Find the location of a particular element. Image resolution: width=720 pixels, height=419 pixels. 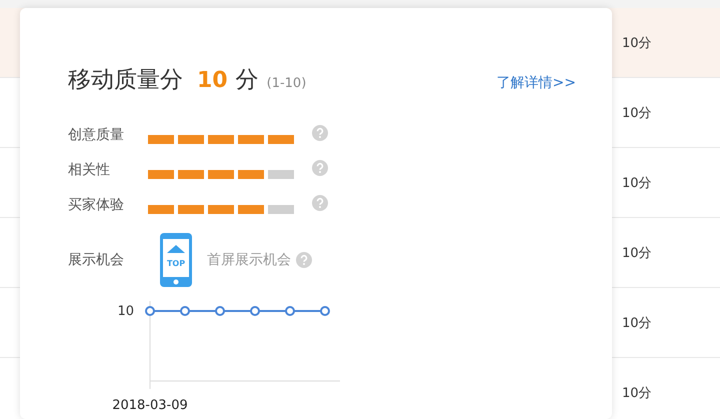

metric-label: 买家体验 is located at coordinates (96, 205).